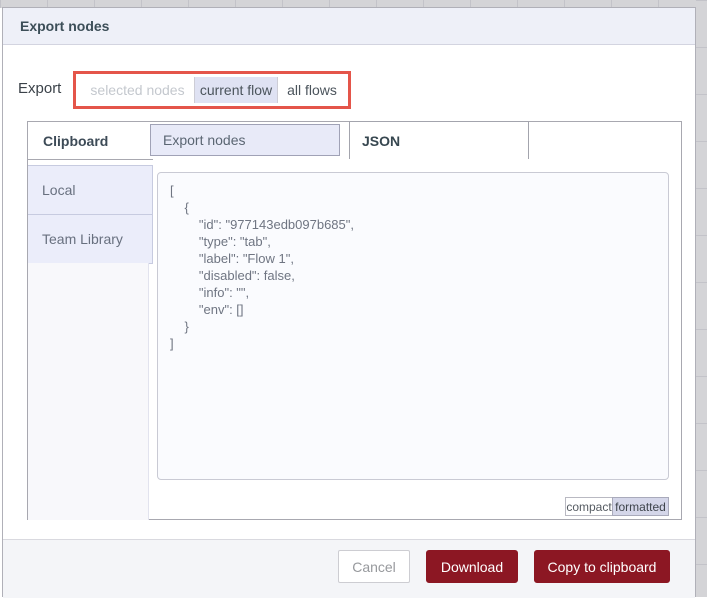  I want to click on workspace-grid-right, so click(701, 298).